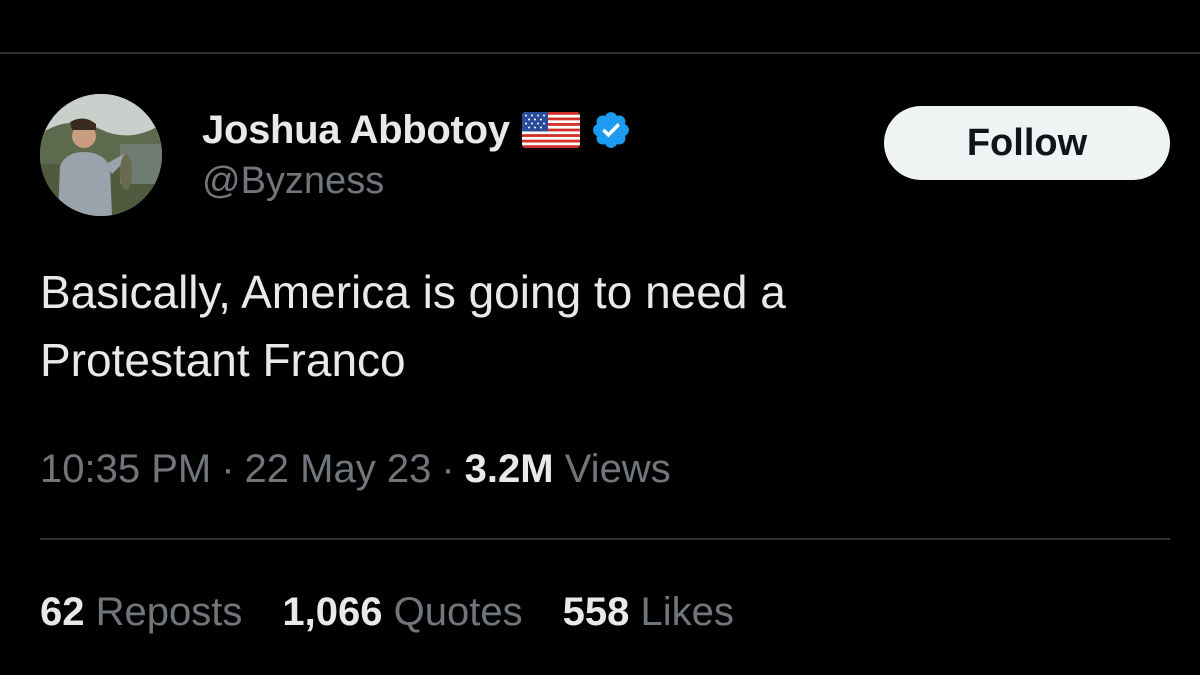 The height and width of the screenshot is (675, 1200). I want to click on reposts-stat: 62 Reposts, so click(141, 612).